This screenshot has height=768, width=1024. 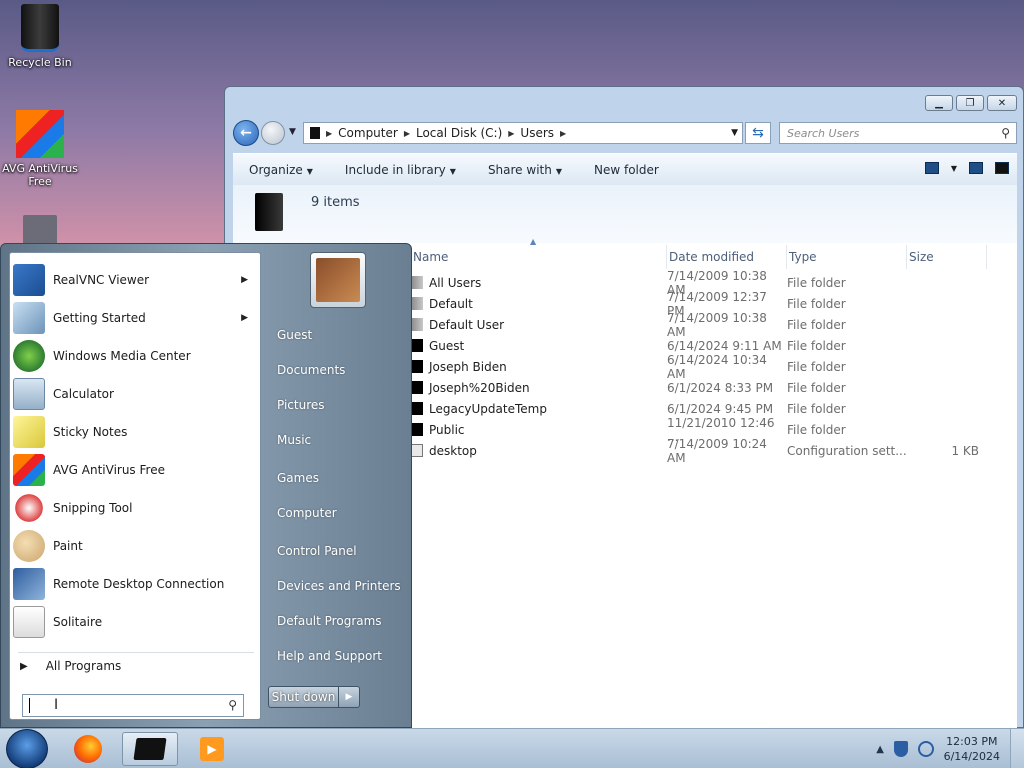 What do you see at coordinates (734, 133) in the screenshot?
I see `address-dropdown-icon: ▼` at bounding box center [734, 133].